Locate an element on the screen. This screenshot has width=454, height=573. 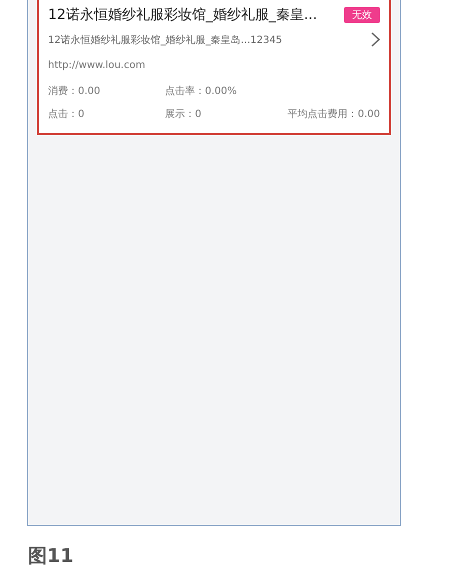
chevron-right-icon is located at coordinates (375, 39).